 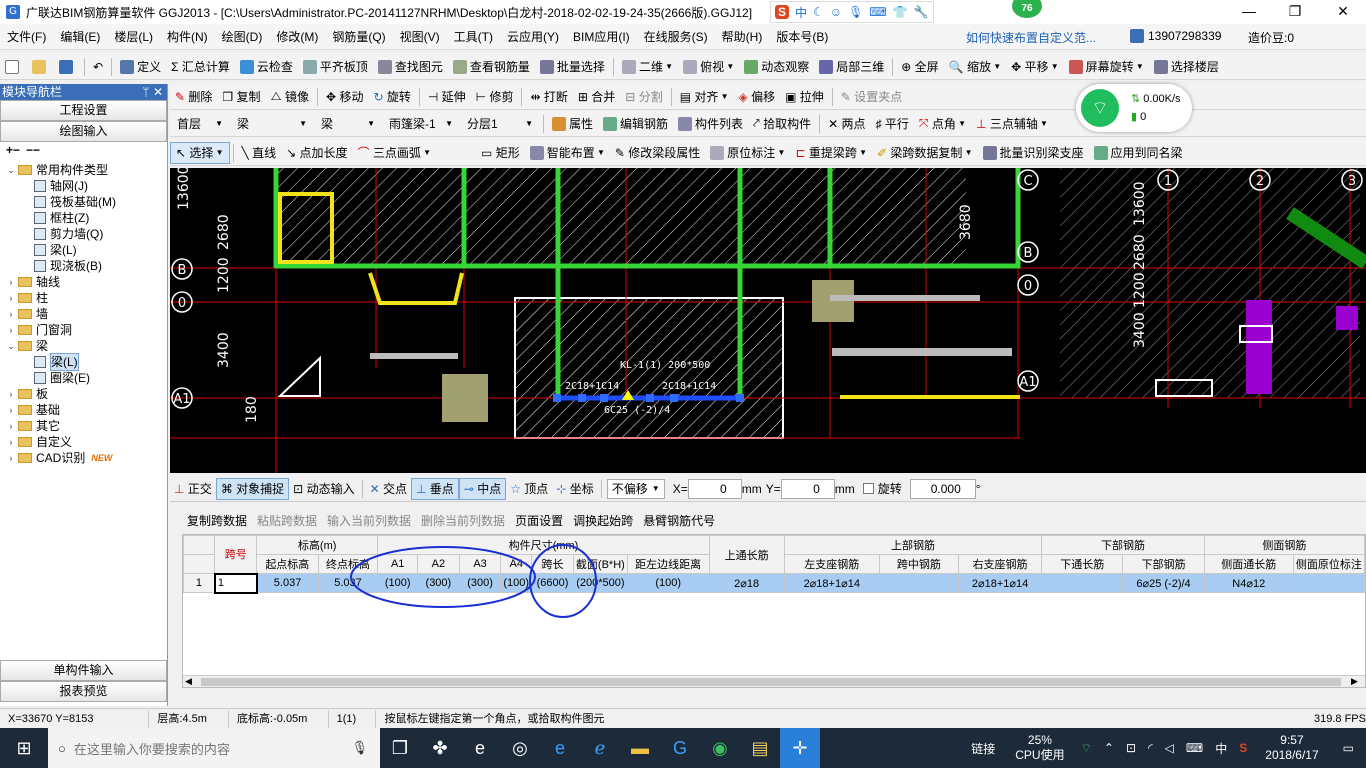 I want to click on tree-item: ⌄ 常用构件类型, so click(x=83, y=170).